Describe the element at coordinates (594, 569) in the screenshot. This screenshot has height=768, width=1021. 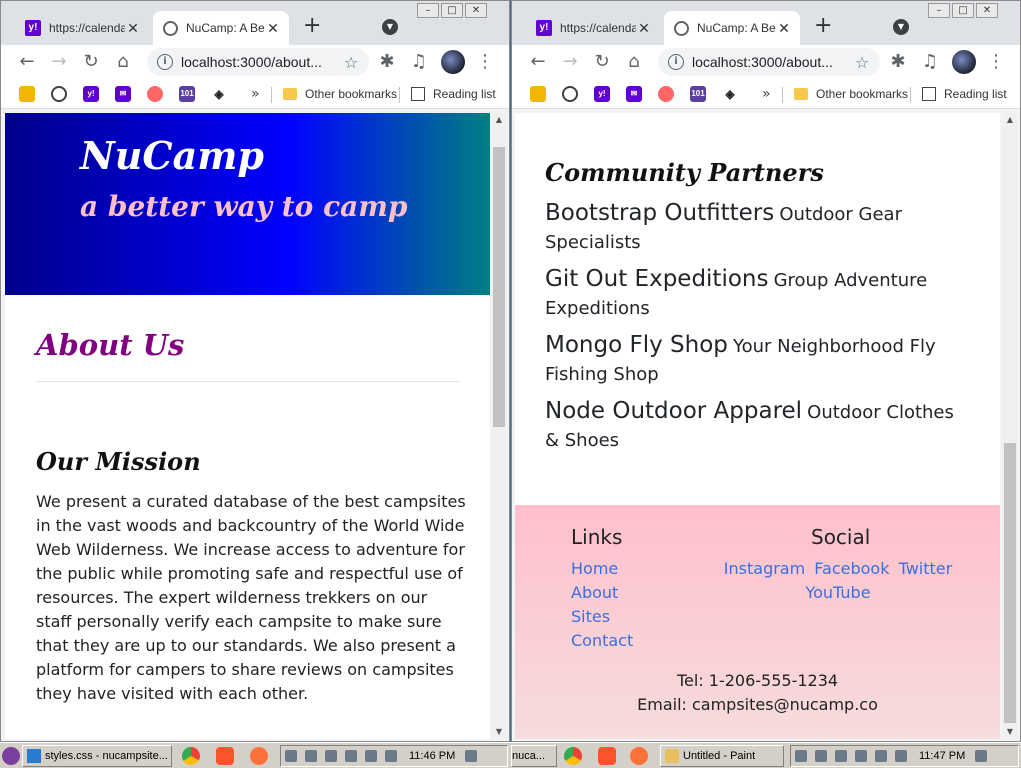
I see `footer-link-home: Home` at that location.